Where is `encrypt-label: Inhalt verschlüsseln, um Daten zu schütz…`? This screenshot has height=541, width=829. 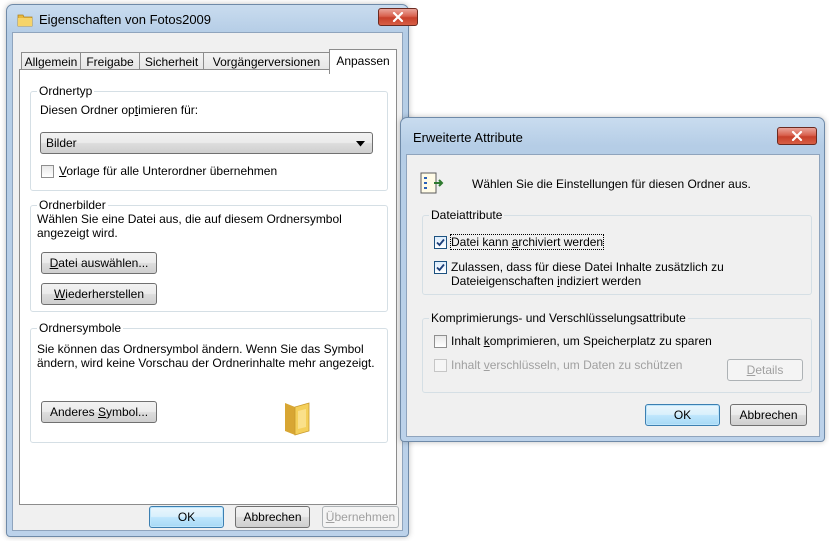
encrypt-label: Inhalt verschlüsseln, um Daten zu schütz… is located at coordinates (567, 365).